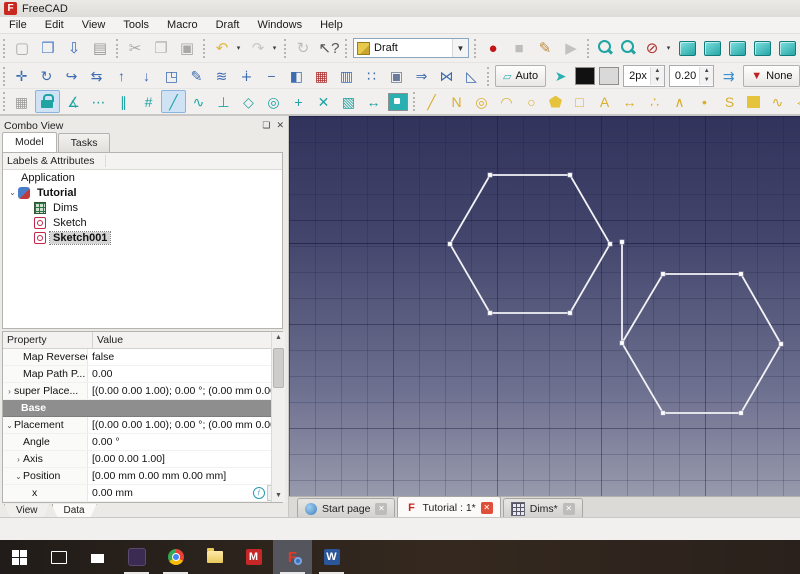  What do you see at coordinates (142, 237) in the screenshot?
I see `tree-item-sketch001: Sketch001` at bounding box center [142, 237].